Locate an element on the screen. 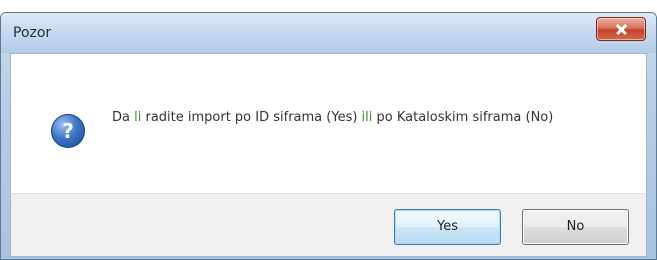 The width and height of the screenshot is (657, 260). dialog-title: Pozor is located at coordinates (32, 33).